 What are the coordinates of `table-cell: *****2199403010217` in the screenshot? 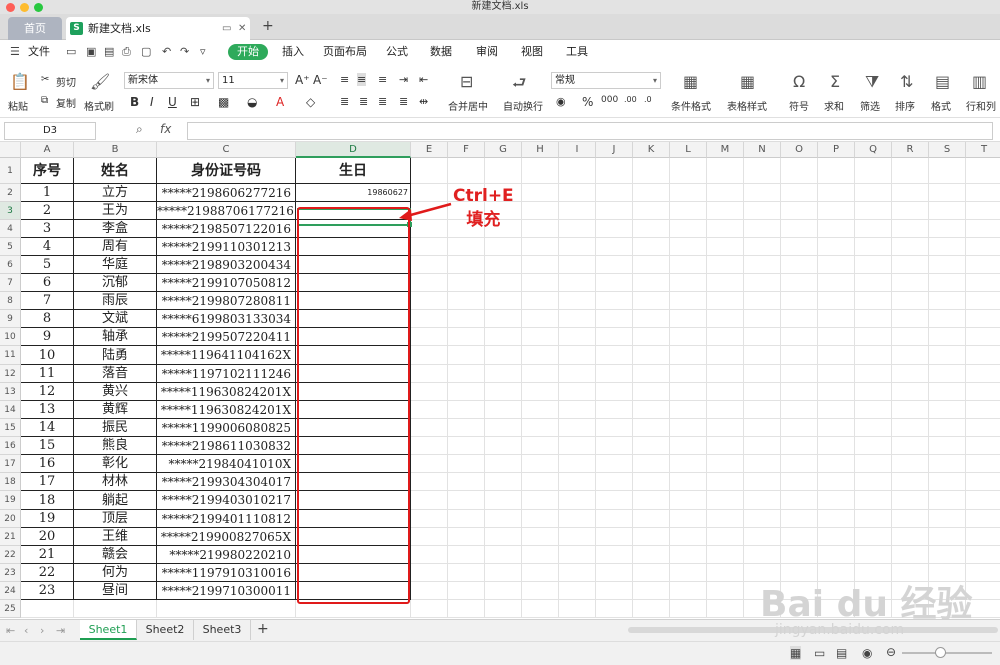 It's located at (226, 500).